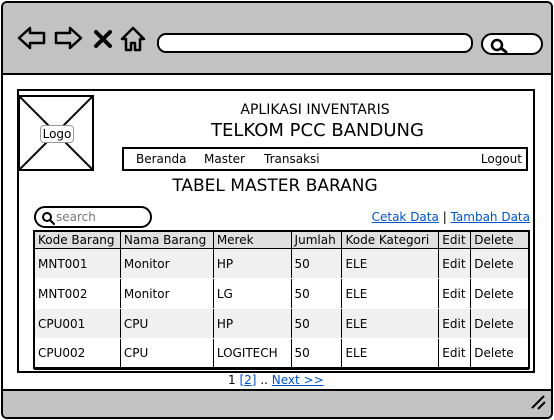 The image size is (554, 420). Describe the element at coordinates (317, 130) in the screenshot. I see `app-subtitle: TELKOM PCC BANDUNG` at that location.